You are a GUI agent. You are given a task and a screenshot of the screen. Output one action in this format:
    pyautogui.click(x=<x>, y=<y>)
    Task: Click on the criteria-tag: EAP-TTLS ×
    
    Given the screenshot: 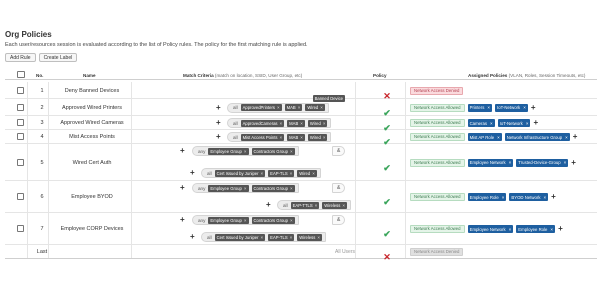 What is the action you would take?
    pyautogui.click(x=305, y=205)
    